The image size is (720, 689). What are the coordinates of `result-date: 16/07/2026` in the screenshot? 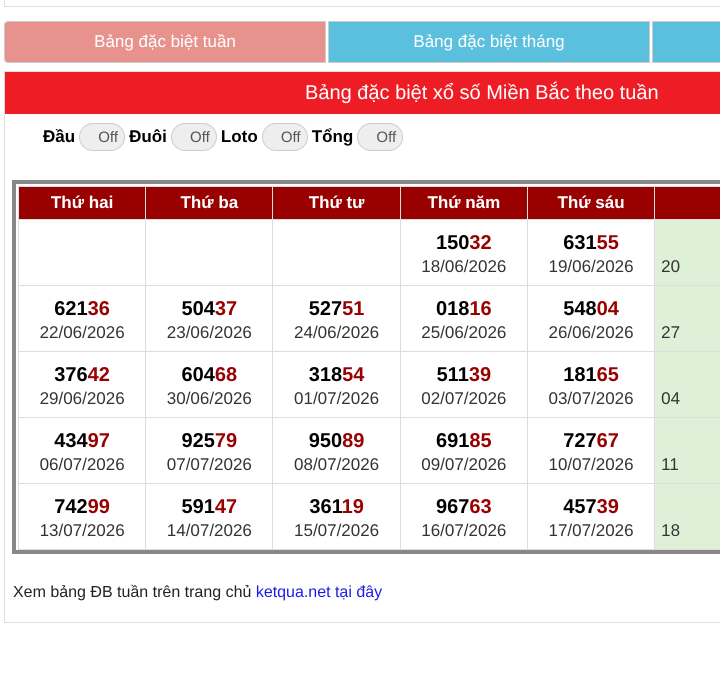 It's located at (464, 530).